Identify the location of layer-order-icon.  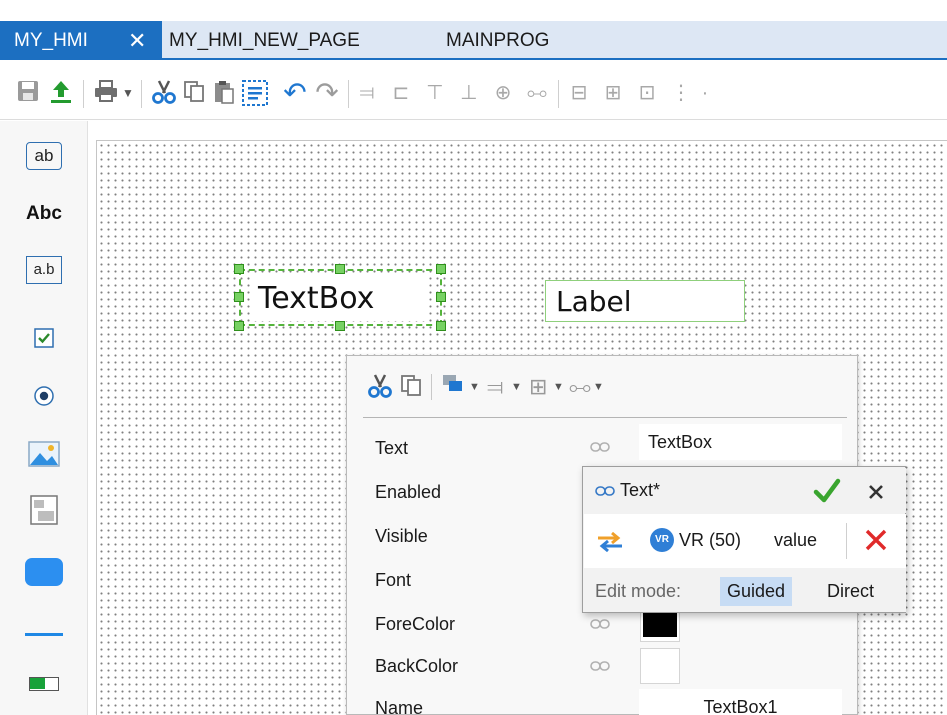
(454, 387).